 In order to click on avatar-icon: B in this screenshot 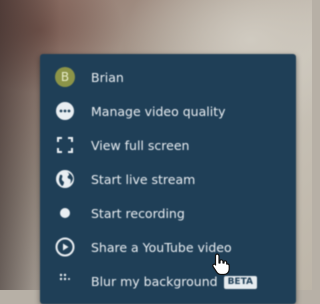, I will do `click(65, 77)`.